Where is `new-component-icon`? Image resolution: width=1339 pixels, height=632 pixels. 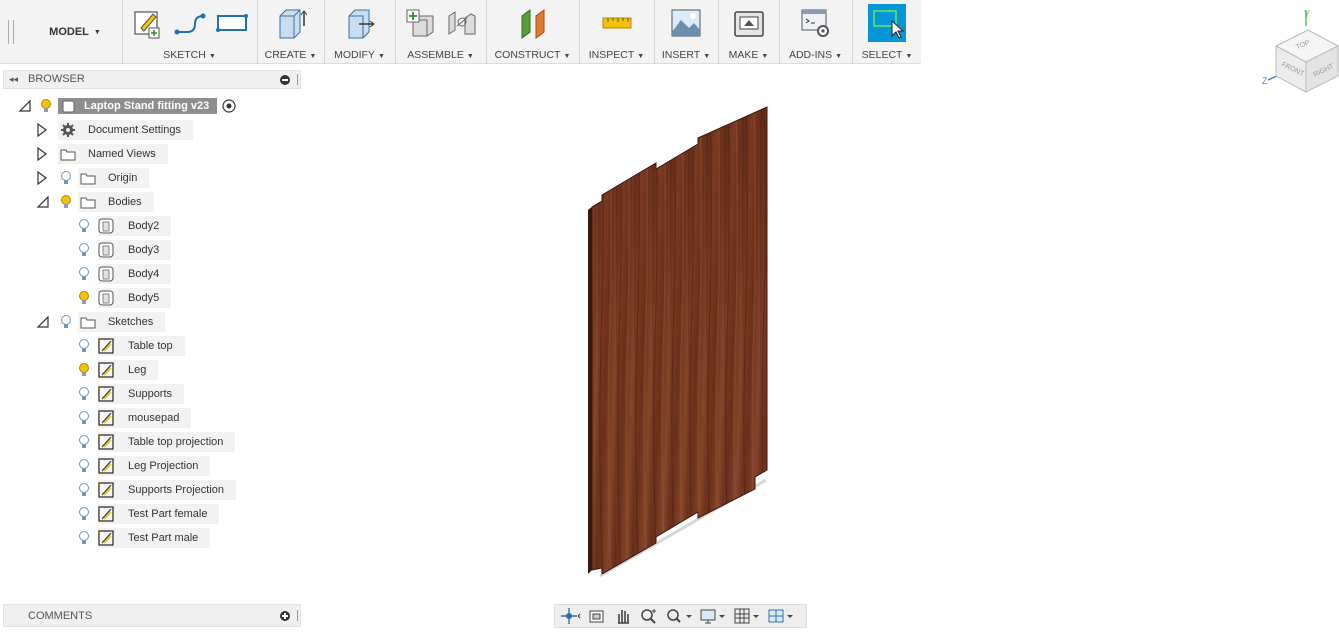 new-component-icon is located at coordinates (420, 23).